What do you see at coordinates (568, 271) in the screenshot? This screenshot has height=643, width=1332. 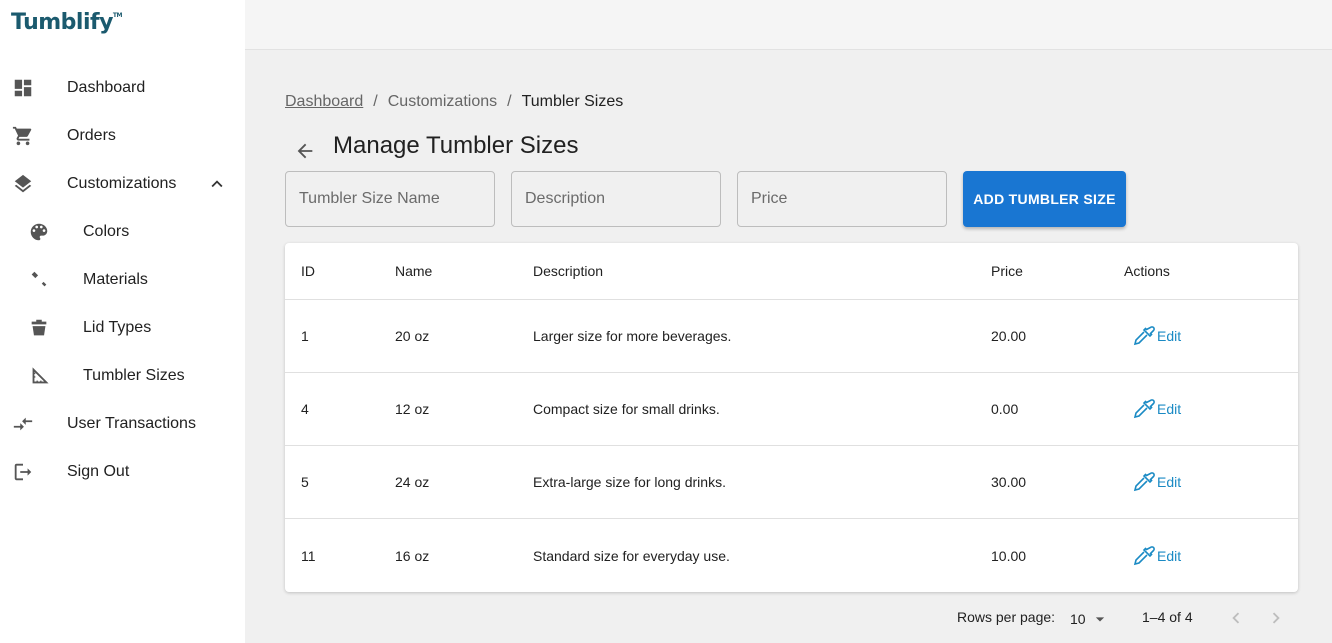 I see `column-header-description: Description` at bounding box center [568, 271].